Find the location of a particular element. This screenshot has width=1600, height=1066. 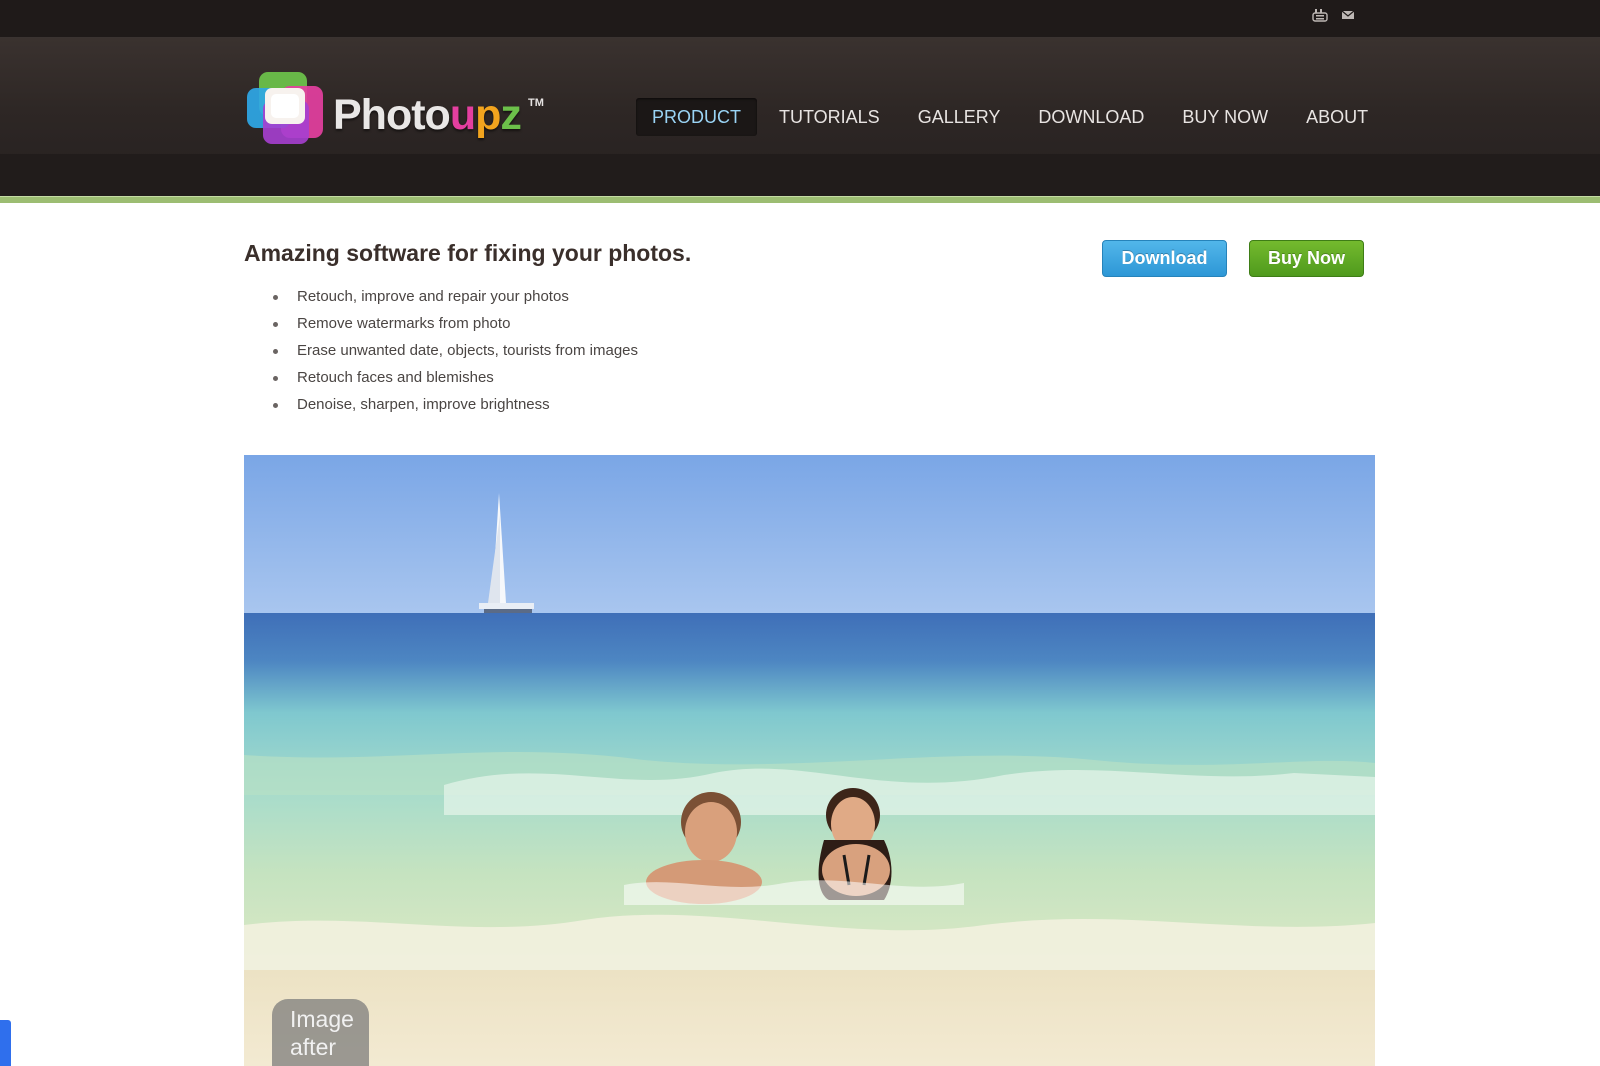

feature-item: Retouch, improve and repair your photos is located at coordinates (455, 300).